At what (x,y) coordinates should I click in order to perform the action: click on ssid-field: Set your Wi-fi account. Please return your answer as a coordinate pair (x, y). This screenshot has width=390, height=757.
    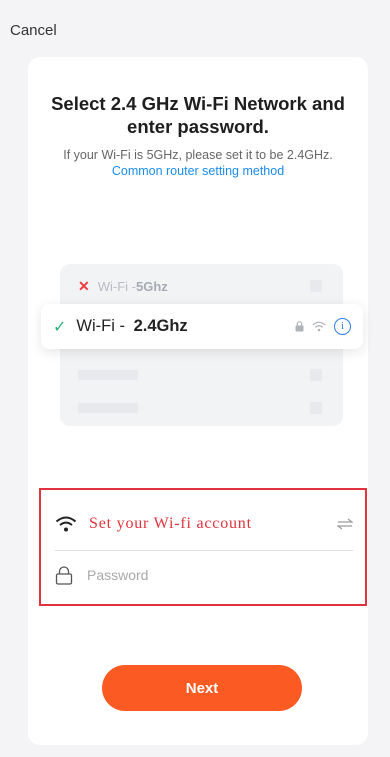
    Looking at the image, I should click on (204, 524).